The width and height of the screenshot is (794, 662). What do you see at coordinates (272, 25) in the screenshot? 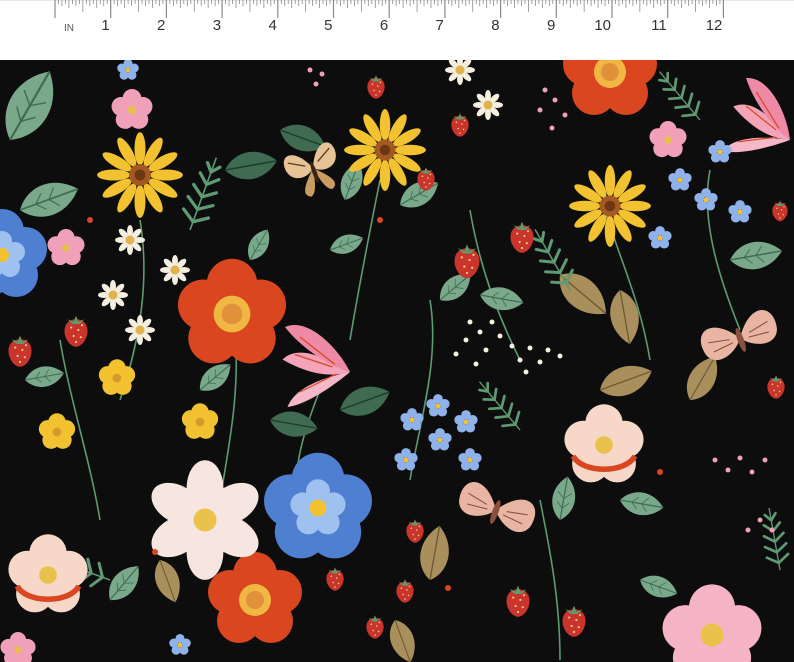
I see `ruler-number: 4` at bounding box center [272, 25].